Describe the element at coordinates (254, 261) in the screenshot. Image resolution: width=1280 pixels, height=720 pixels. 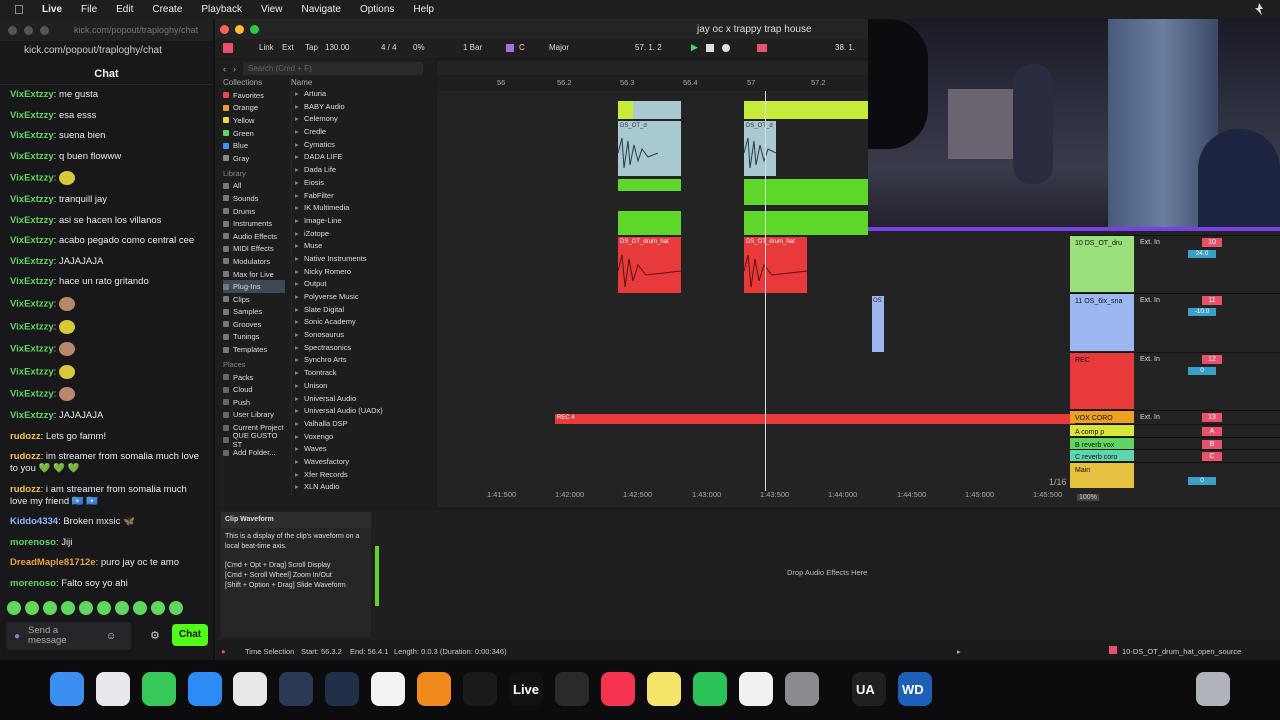
I see `library-item: Modulators` at that location.